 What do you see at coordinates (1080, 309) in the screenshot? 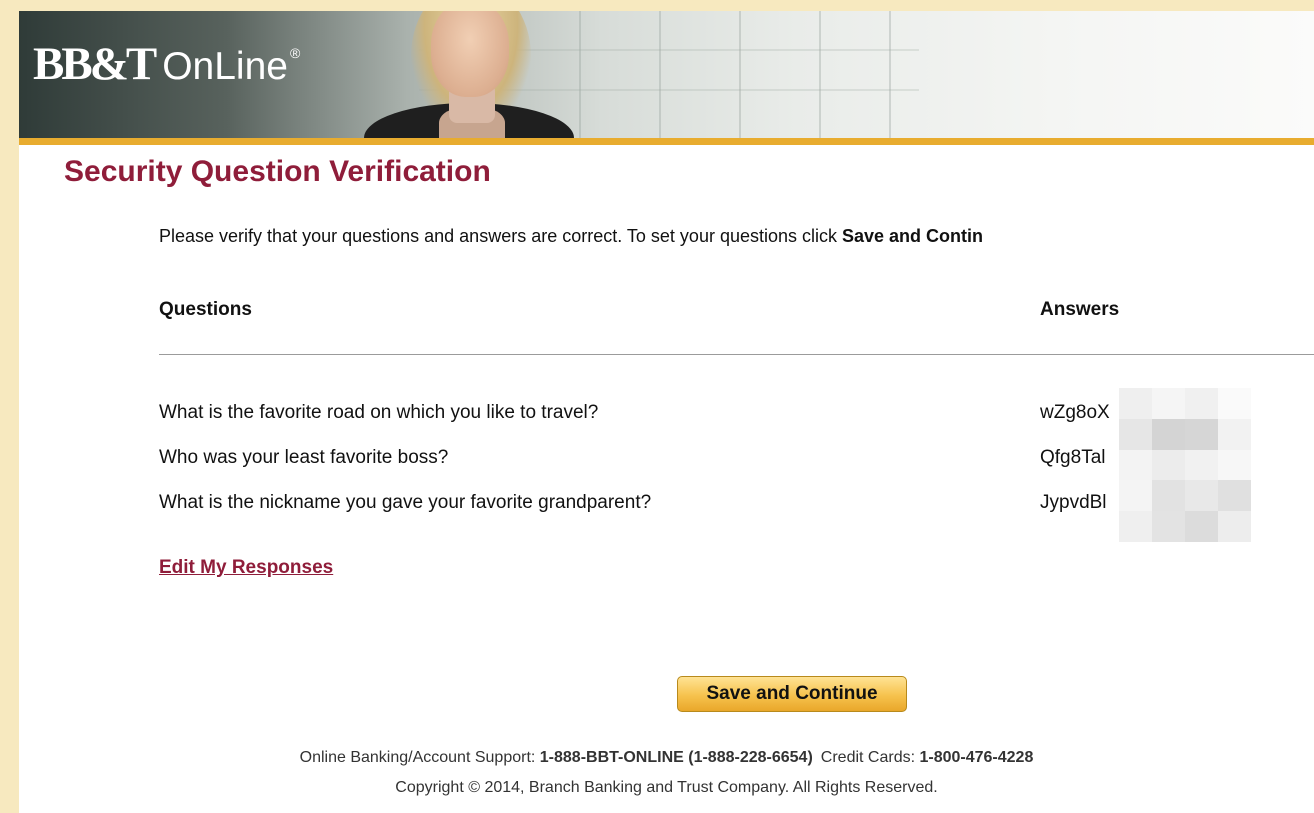
I see `answers-column-header: Answers` at bounding box center [1080, 309].